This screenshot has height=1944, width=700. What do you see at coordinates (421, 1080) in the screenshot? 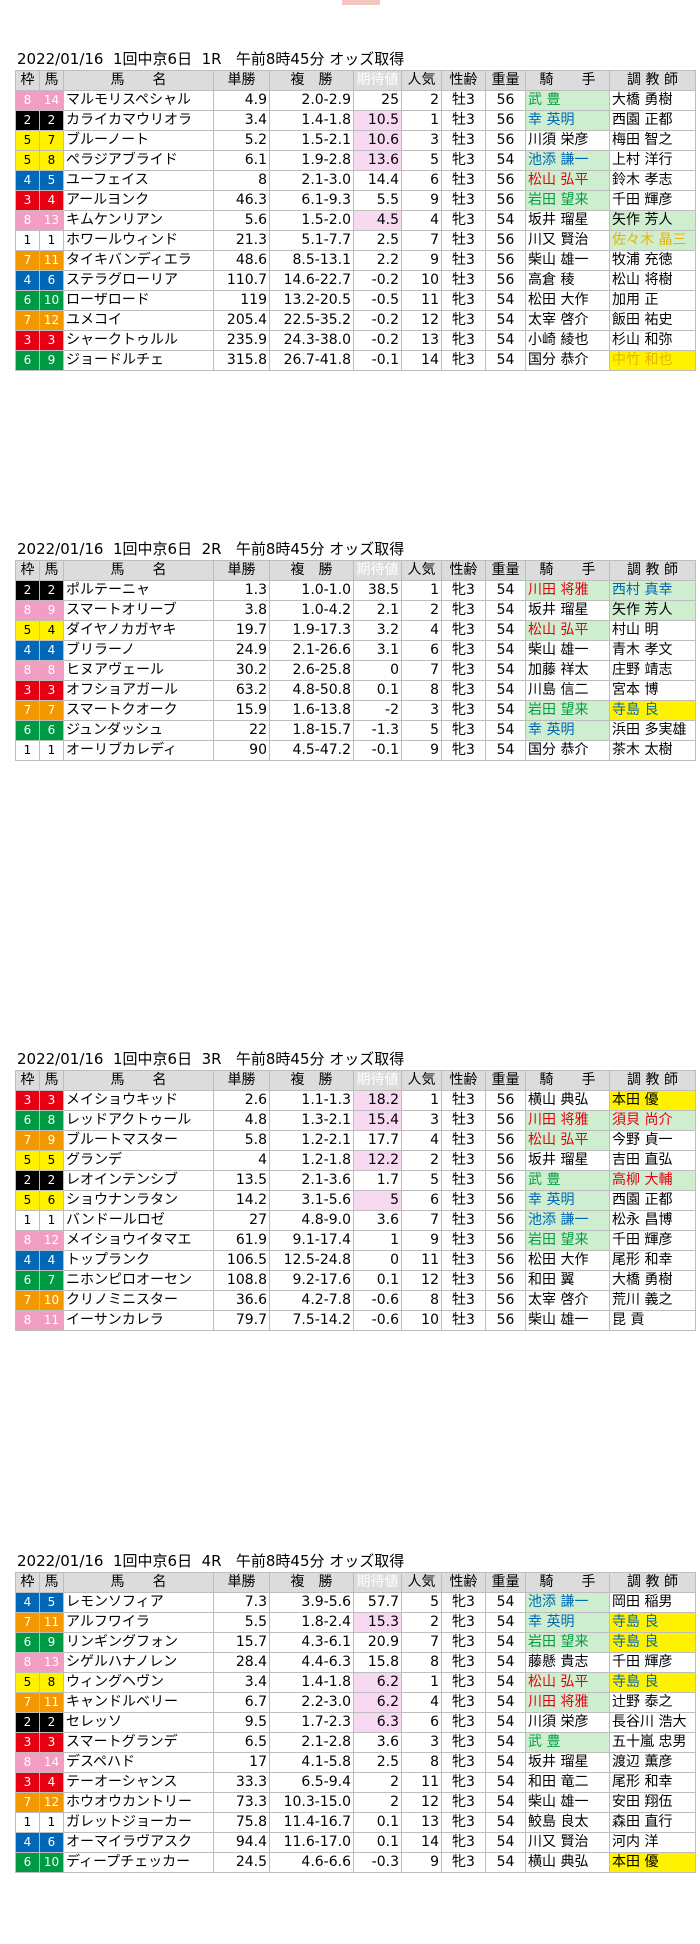
I see `header-col-pop: 人気` at bounding box center [421, 1080].